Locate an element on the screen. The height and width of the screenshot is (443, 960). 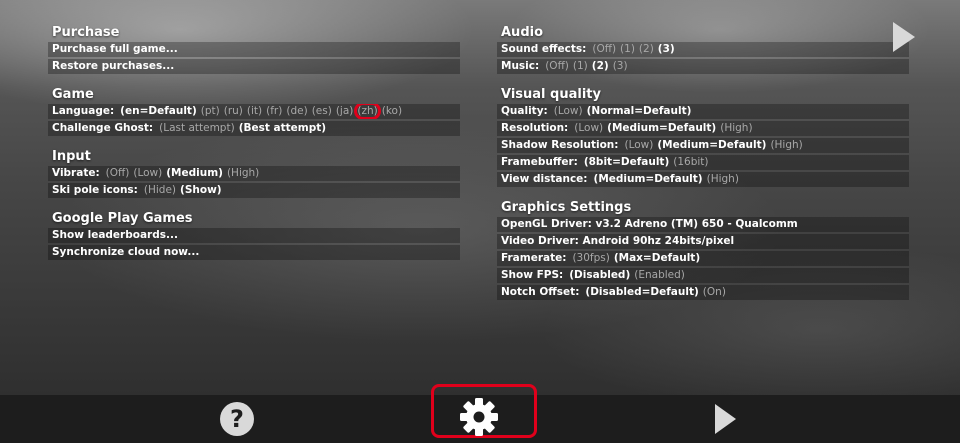
framebuffer-label: Framebuffer: is located at coordinates (539, 162).